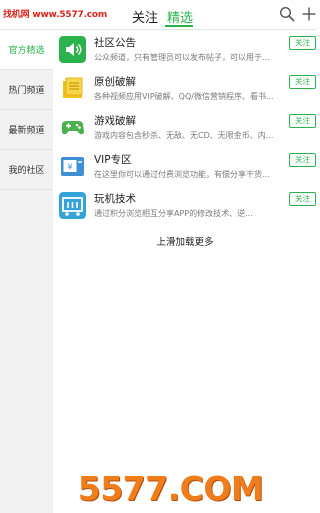 This screenshot has width=320, height=513. Describe the element at coordinates (115, 82) in the screenshot. I see `channel-title: 原创破解` at that location.